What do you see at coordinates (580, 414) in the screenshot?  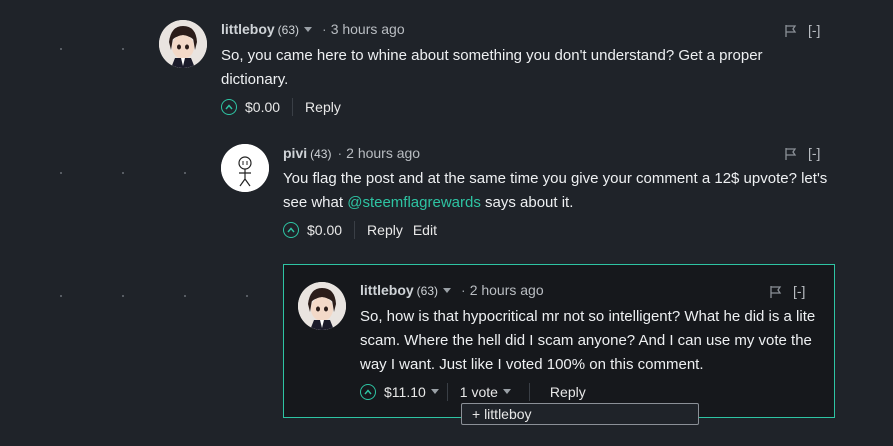 I see `voters-dropdown: + littleboy` at bounding box center [580, 414].